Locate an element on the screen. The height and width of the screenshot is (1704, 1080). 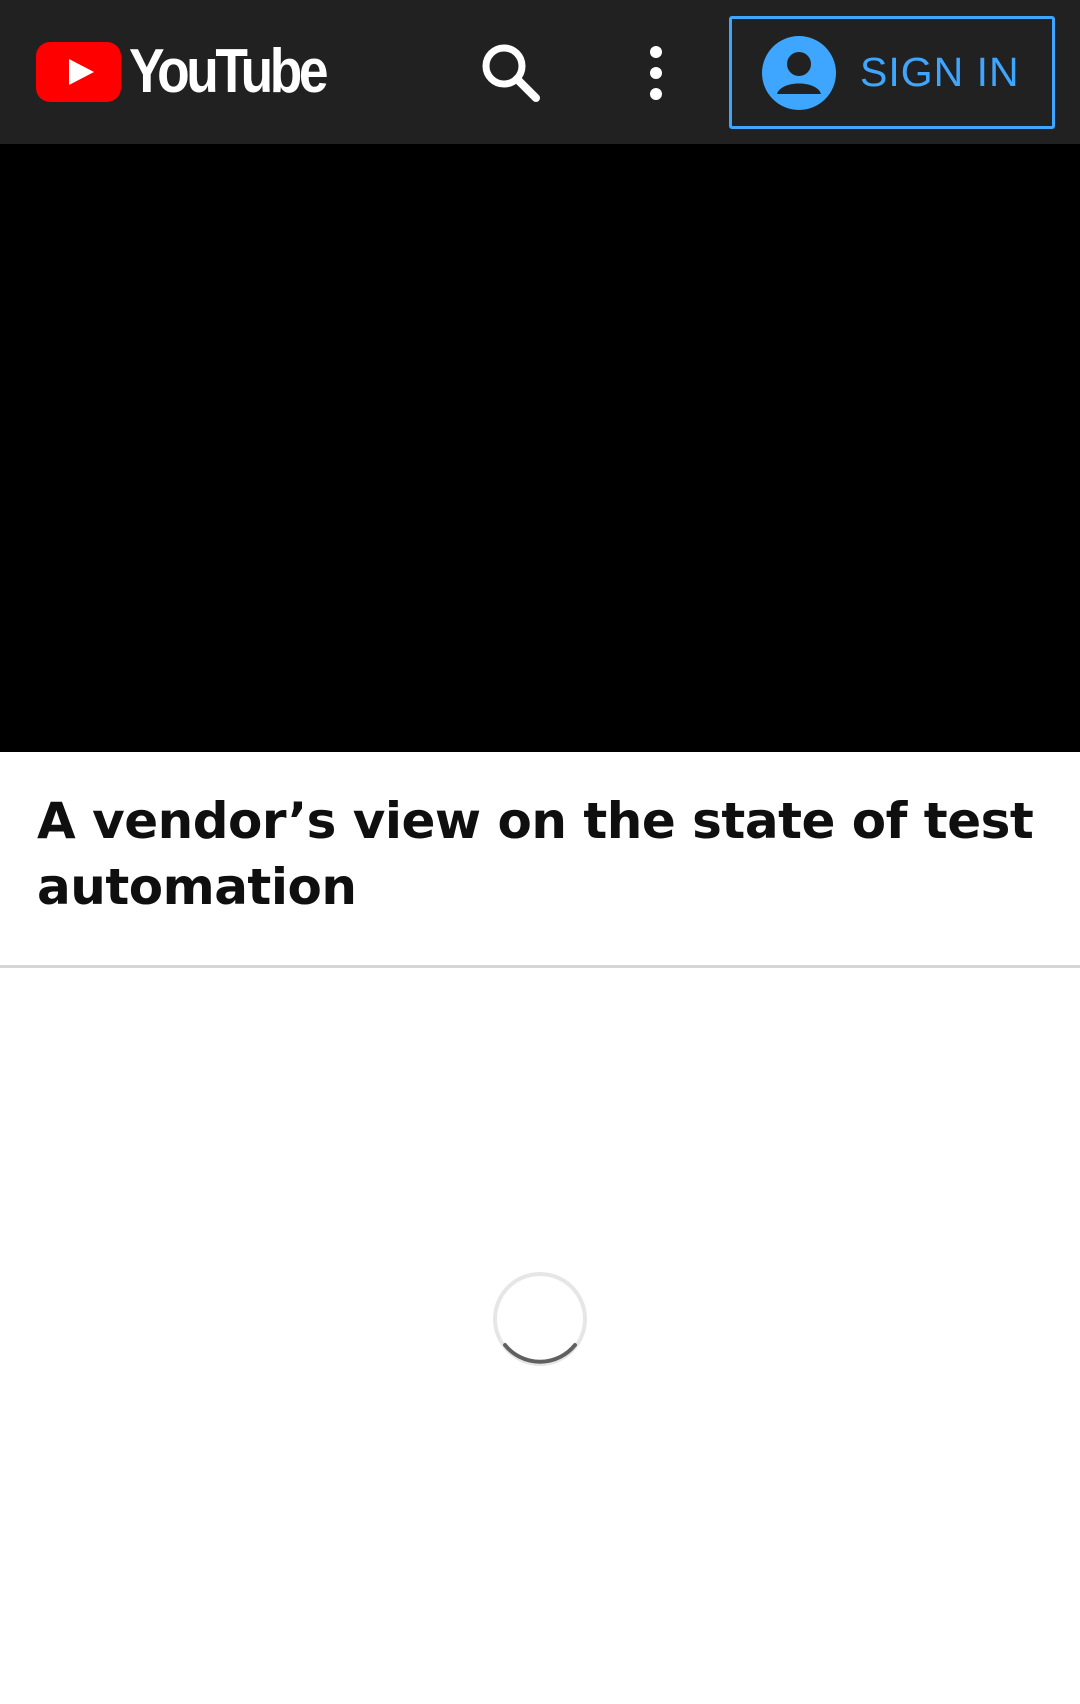
sign-in-button: SIGN IN is located at coordinates (892, 72).